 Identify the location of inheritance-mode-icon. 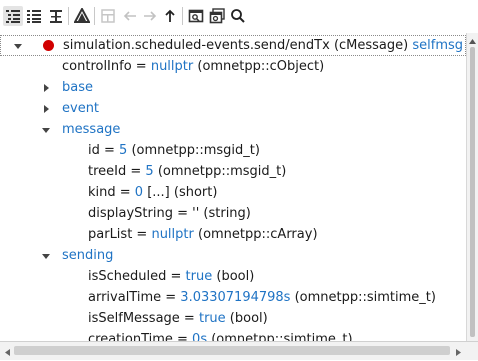
(82, 16).